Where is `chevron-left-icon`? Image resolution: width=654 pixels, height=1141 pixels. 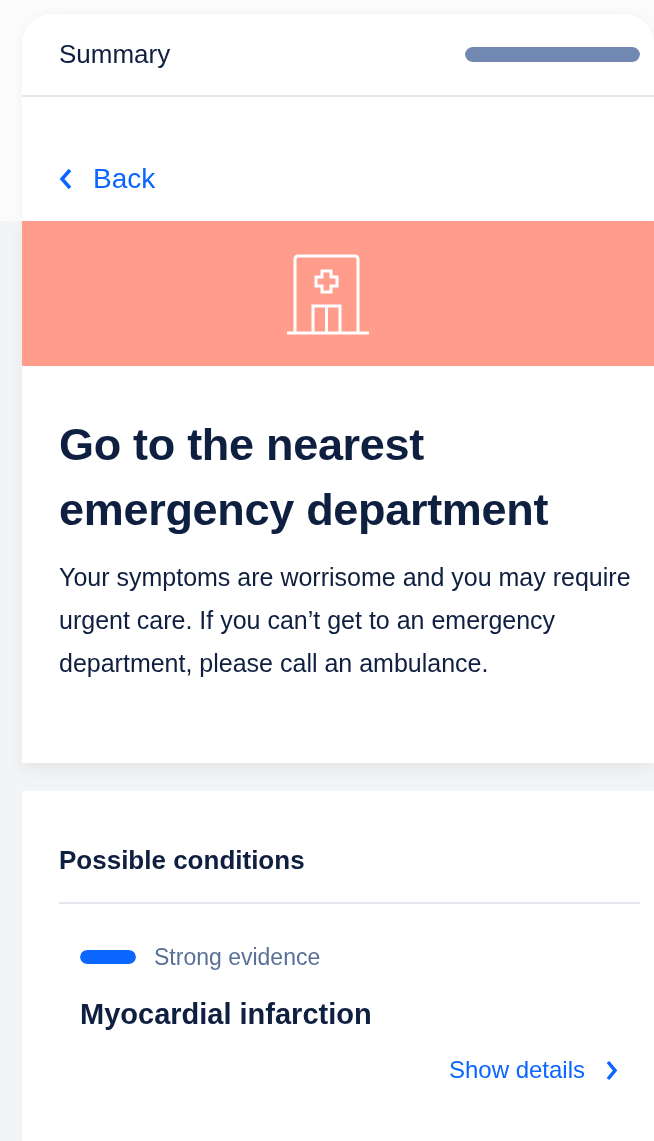
chevron-left-icon is located at coordinates (66, 179).